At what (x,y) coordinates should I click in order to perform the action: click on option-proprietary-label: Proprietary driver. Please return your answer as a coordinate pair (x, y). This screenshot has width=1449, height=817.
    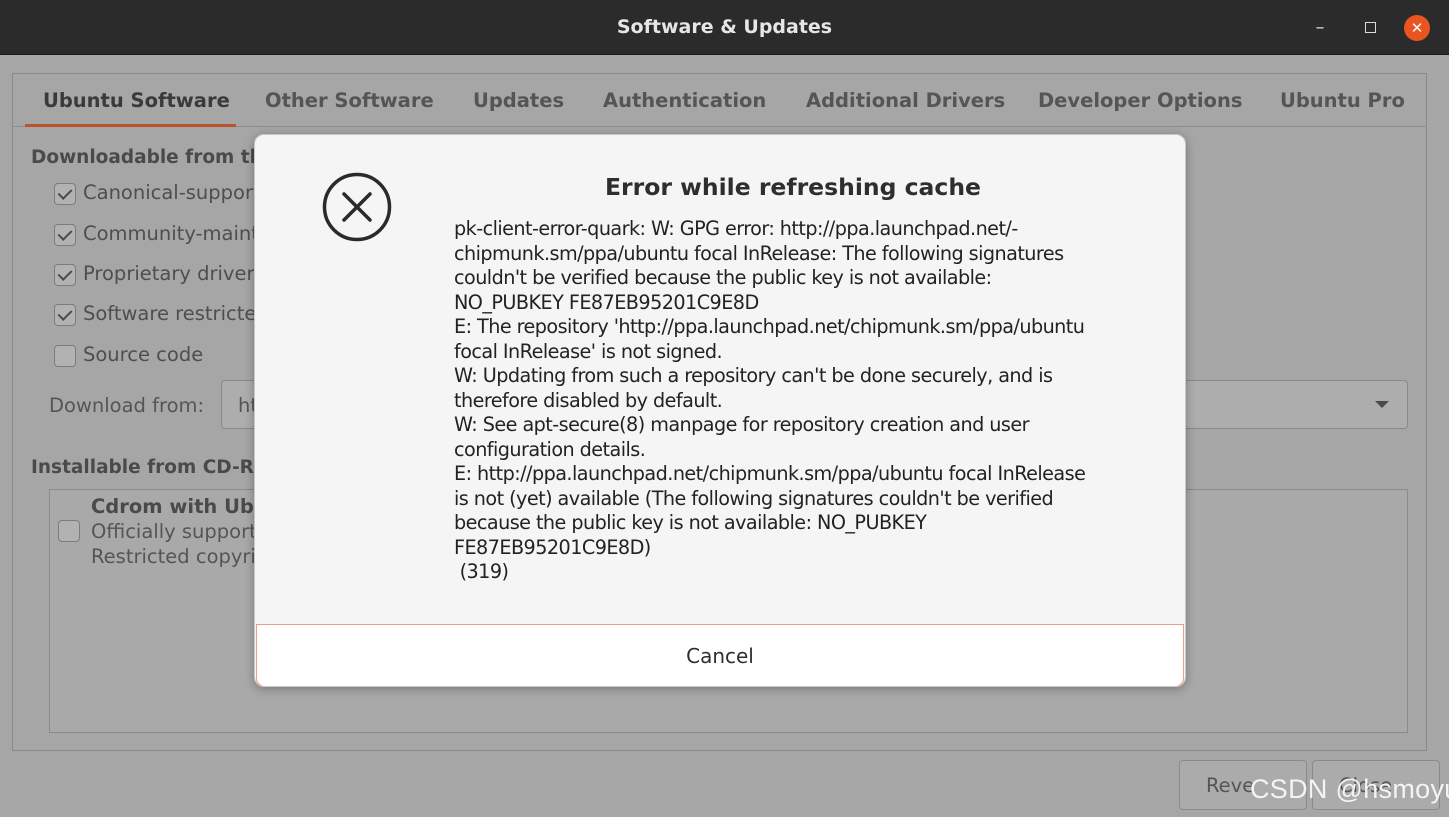
    Looking at the image, I should click on (169, 273).